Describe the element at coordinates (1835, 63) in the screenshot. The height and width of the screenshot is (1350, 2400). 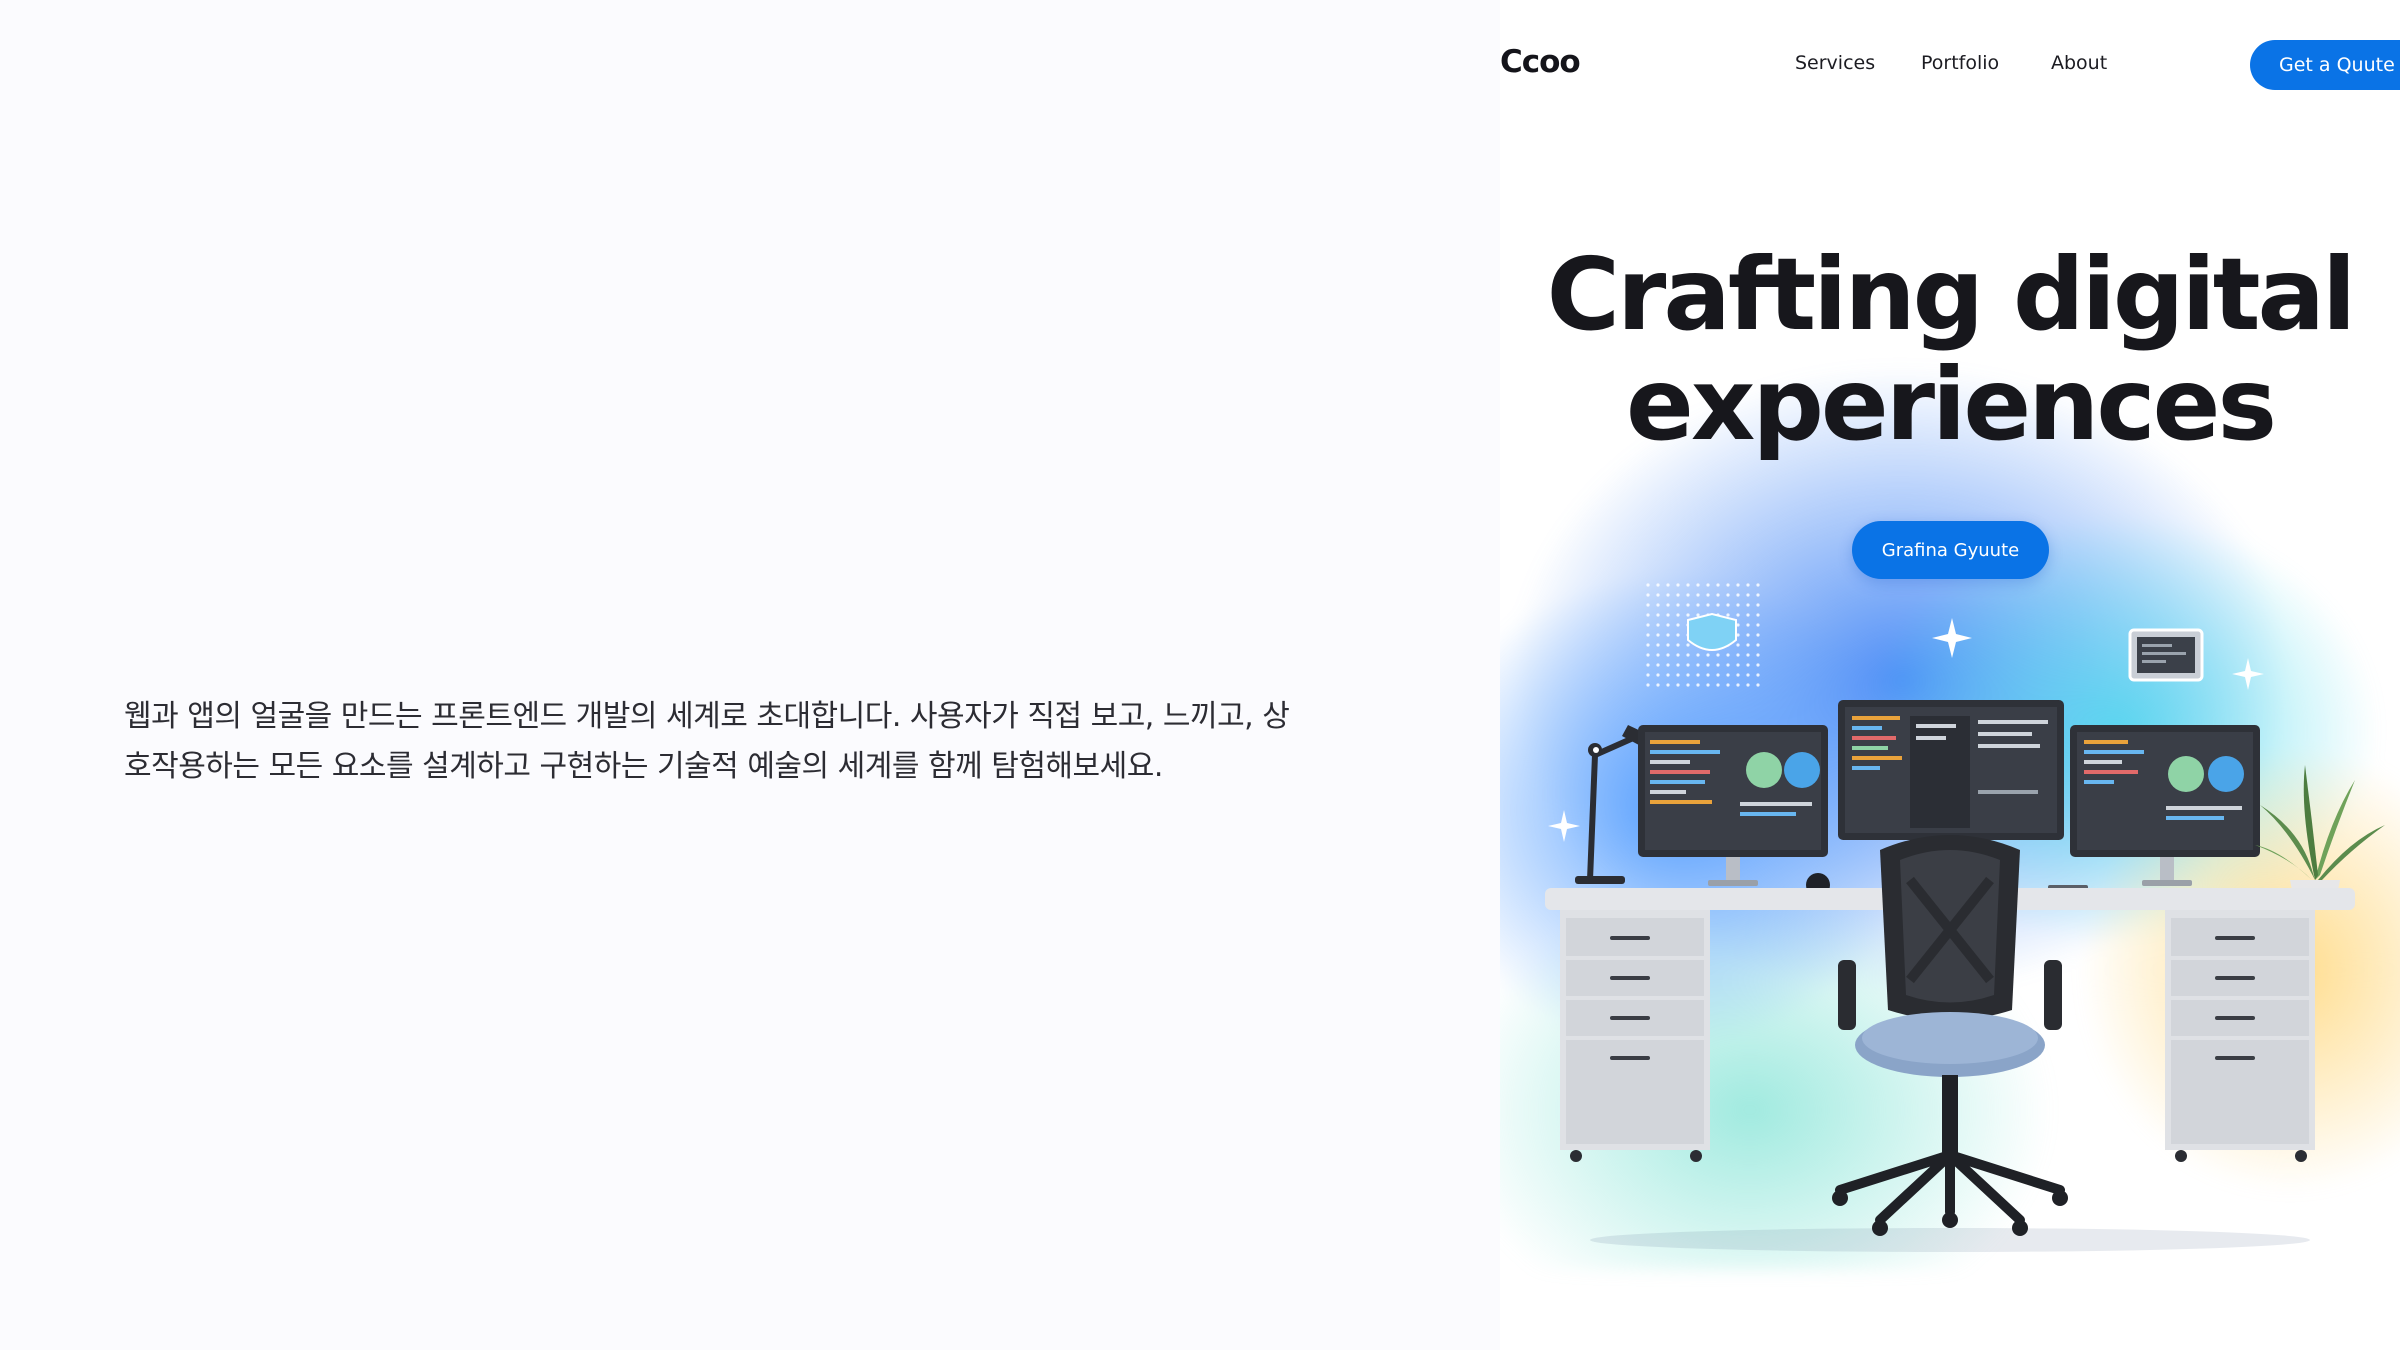
I see `nav-link-services: Services` at that location.